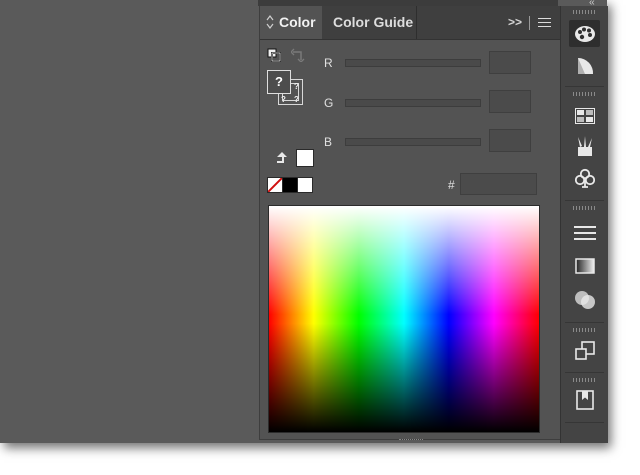  Describe the element at coordinates (328, 142) in the screenshot. I see `channel-b-label: B` at that location.